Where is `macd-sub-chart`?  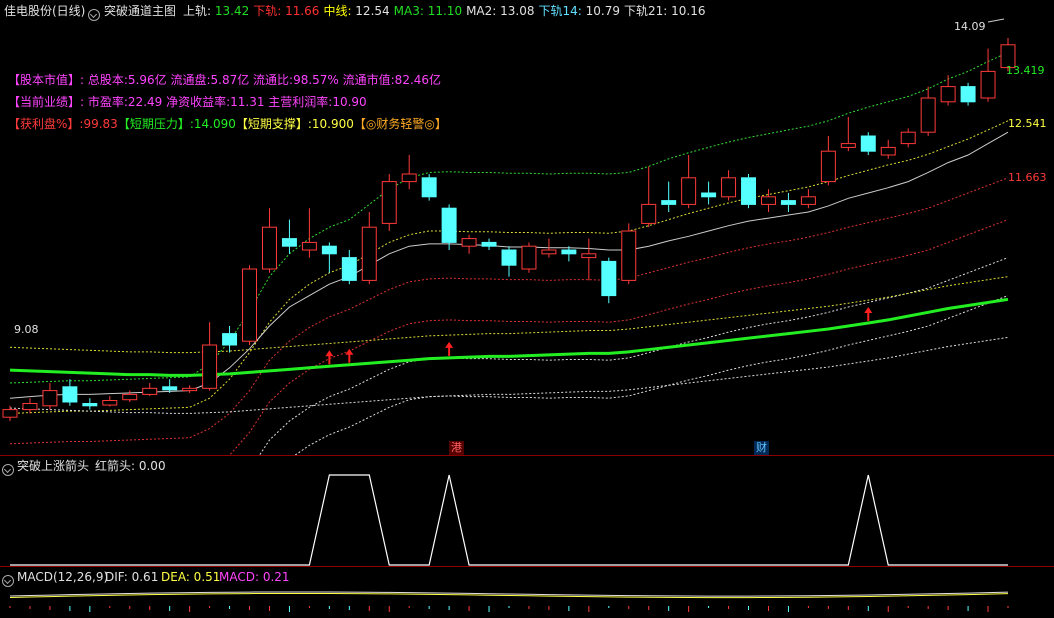
macd-sub-chart is located at coordinates (527, 592).